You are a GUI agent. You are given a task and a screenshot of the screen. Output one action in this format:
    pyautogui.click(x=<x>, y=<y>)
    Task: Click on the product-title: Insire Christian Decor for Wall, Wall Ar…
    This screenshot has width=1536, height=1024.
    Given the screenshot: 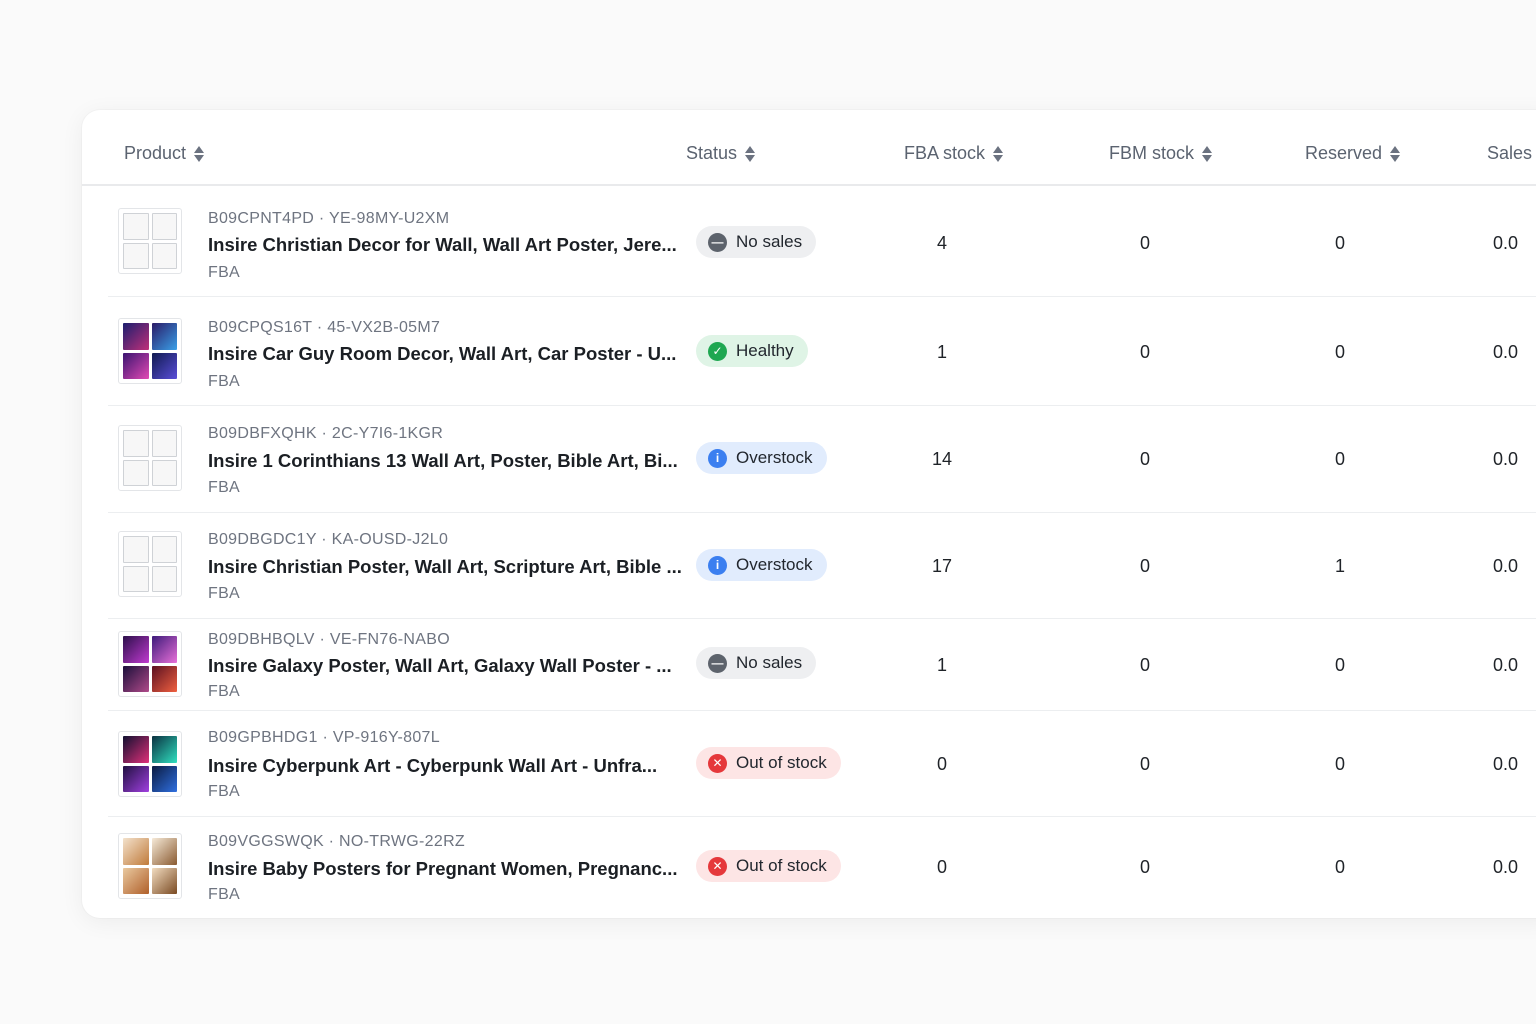 What is the action you would take?
    pyautogui.click(x=442, y=245)
    